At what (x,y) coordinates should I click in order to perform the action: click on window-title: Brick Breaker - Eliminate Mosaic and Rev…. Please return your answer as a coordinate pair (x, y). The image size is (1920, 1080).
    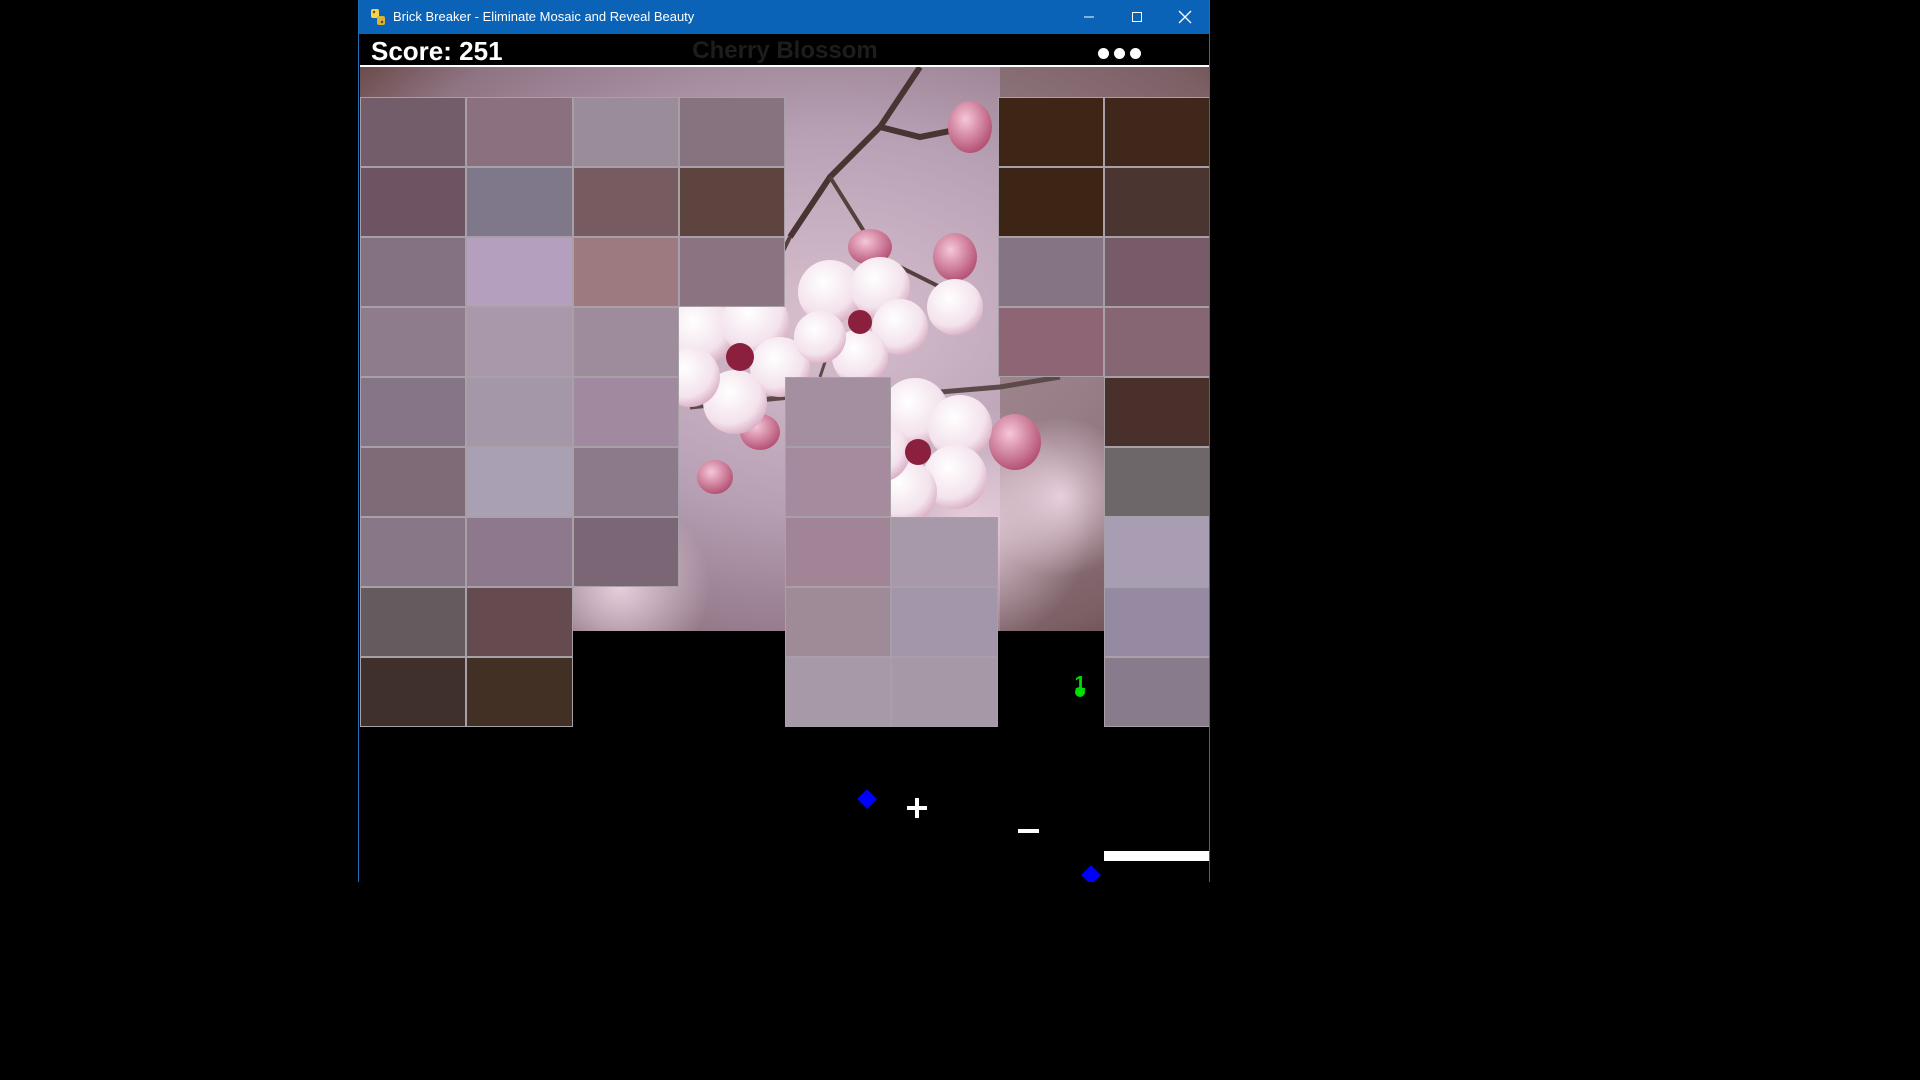
    Looking at the image, I should click on (544, 16).